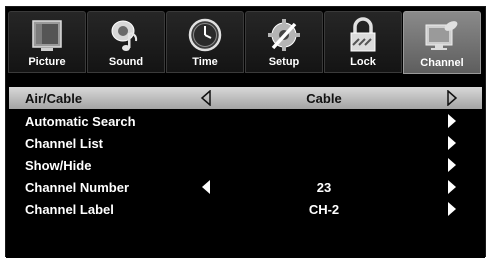  What do you see at coordinates (363, 36) in the screenshot?
I see `padlock-icon` at bounding box center [363, 36].